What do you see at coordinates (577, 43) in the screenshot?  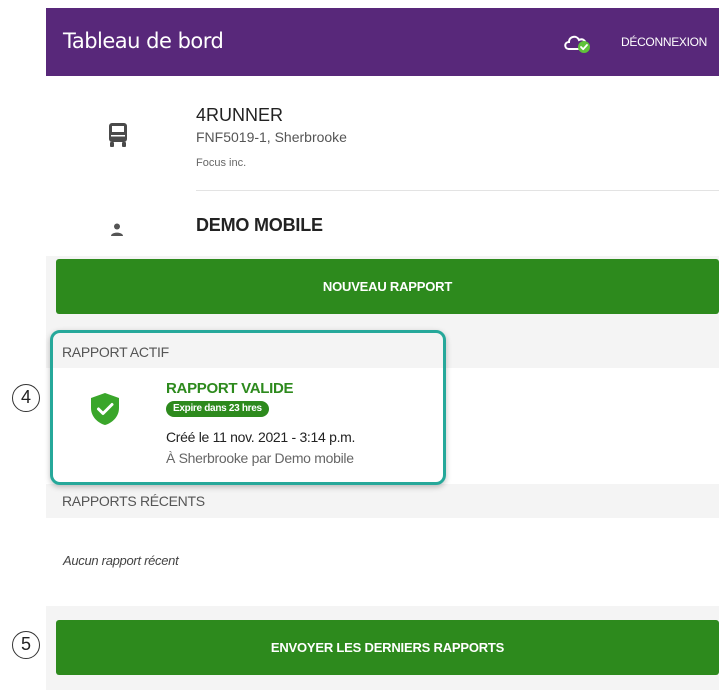 I see `cloud-check-icon` at bounding box center [577, 43].